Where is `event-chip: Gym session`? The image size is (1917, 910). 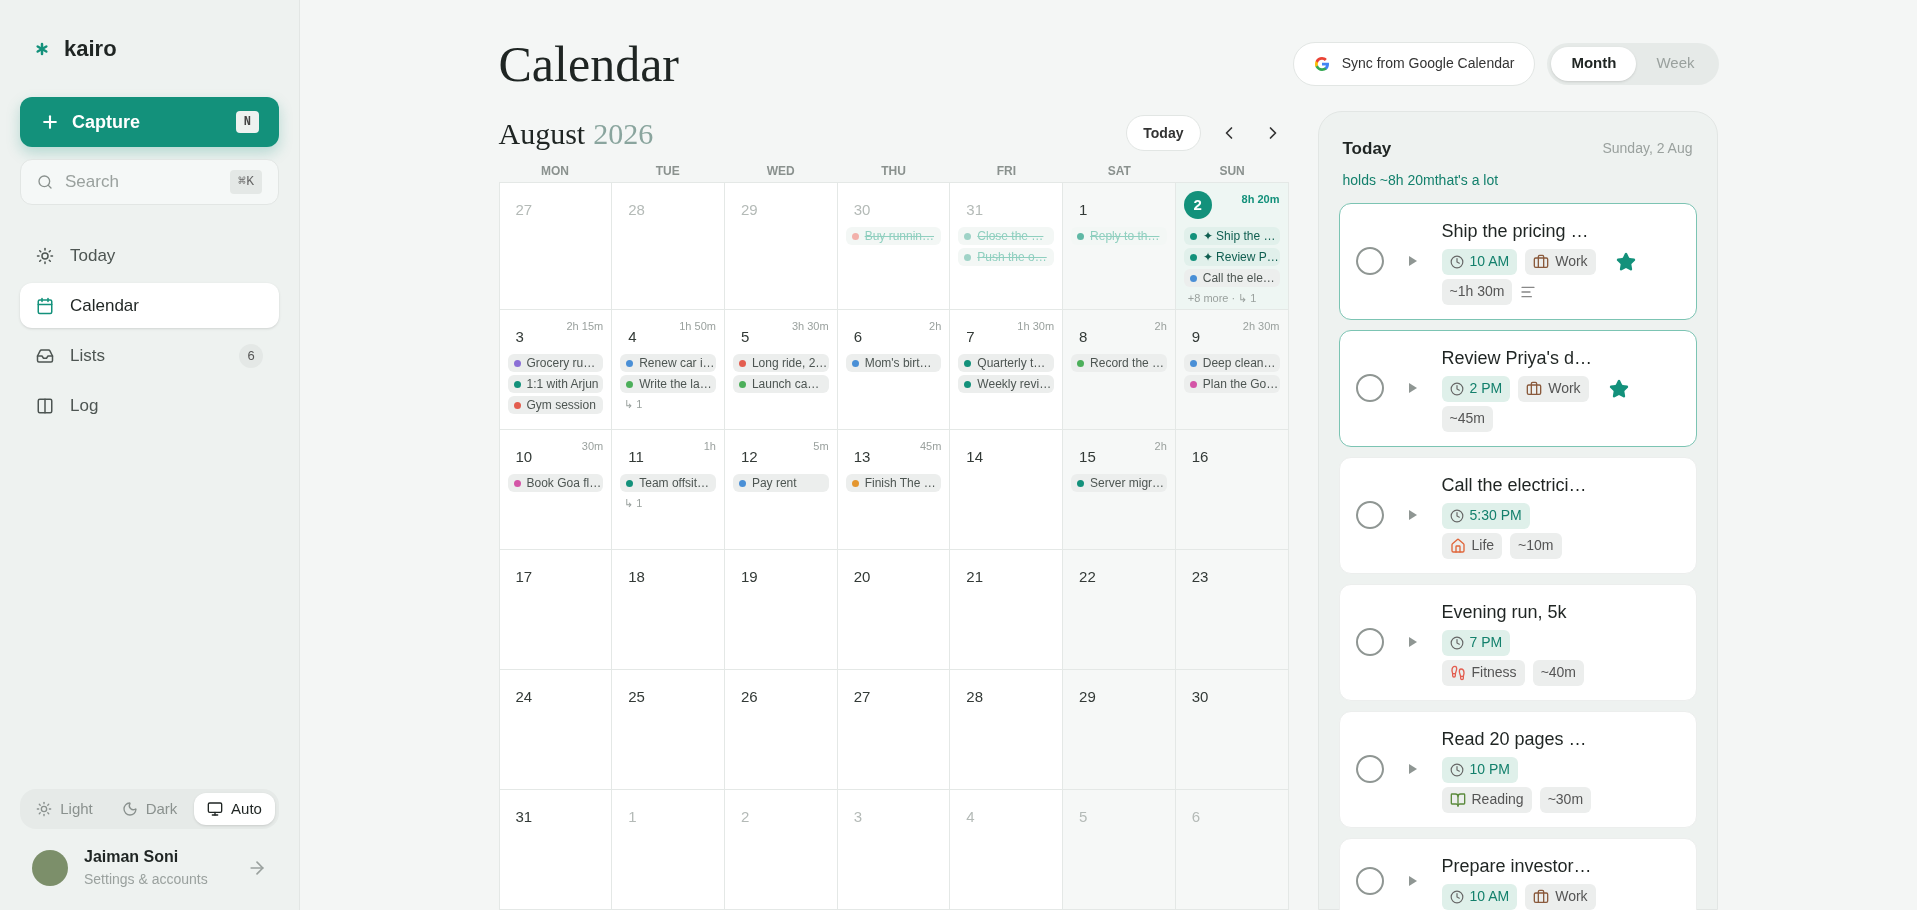
event-chip: Gym session is located at coordinates (555, 405).